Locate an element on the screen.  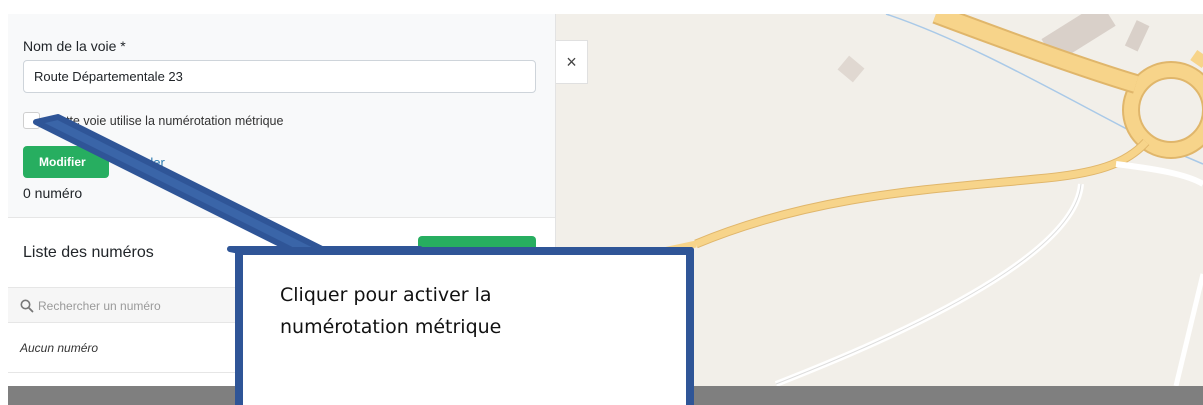
metric-numbering-checkbox is located at coordinates (31, 120).